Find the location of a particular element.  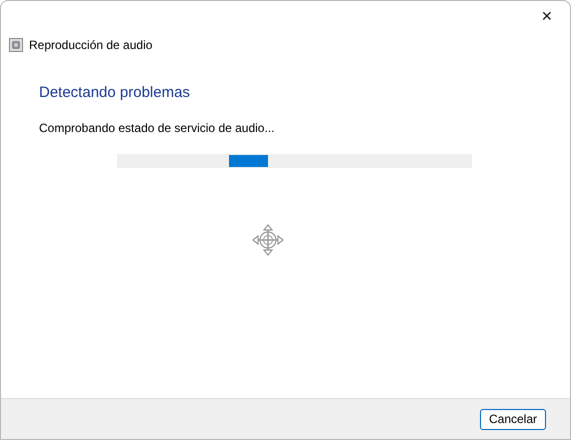

move-cursor-icon is located at coordinates (268, 240).